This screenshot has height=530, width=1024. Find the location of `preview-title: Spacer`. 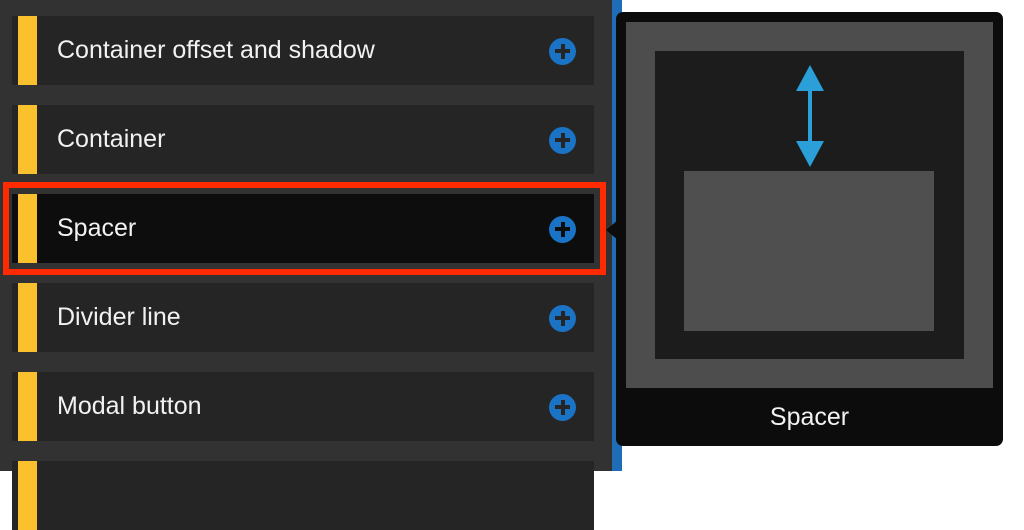

preview-title: Spacer is located at coordinates (809, 416).